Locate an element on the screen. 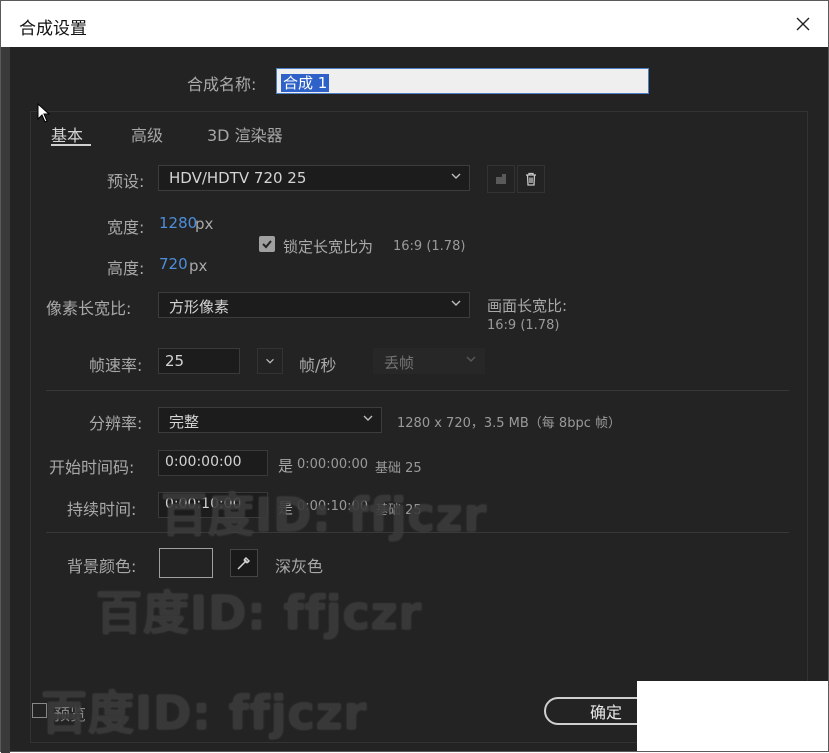  redaction-block is located at coordinates (732, 716).